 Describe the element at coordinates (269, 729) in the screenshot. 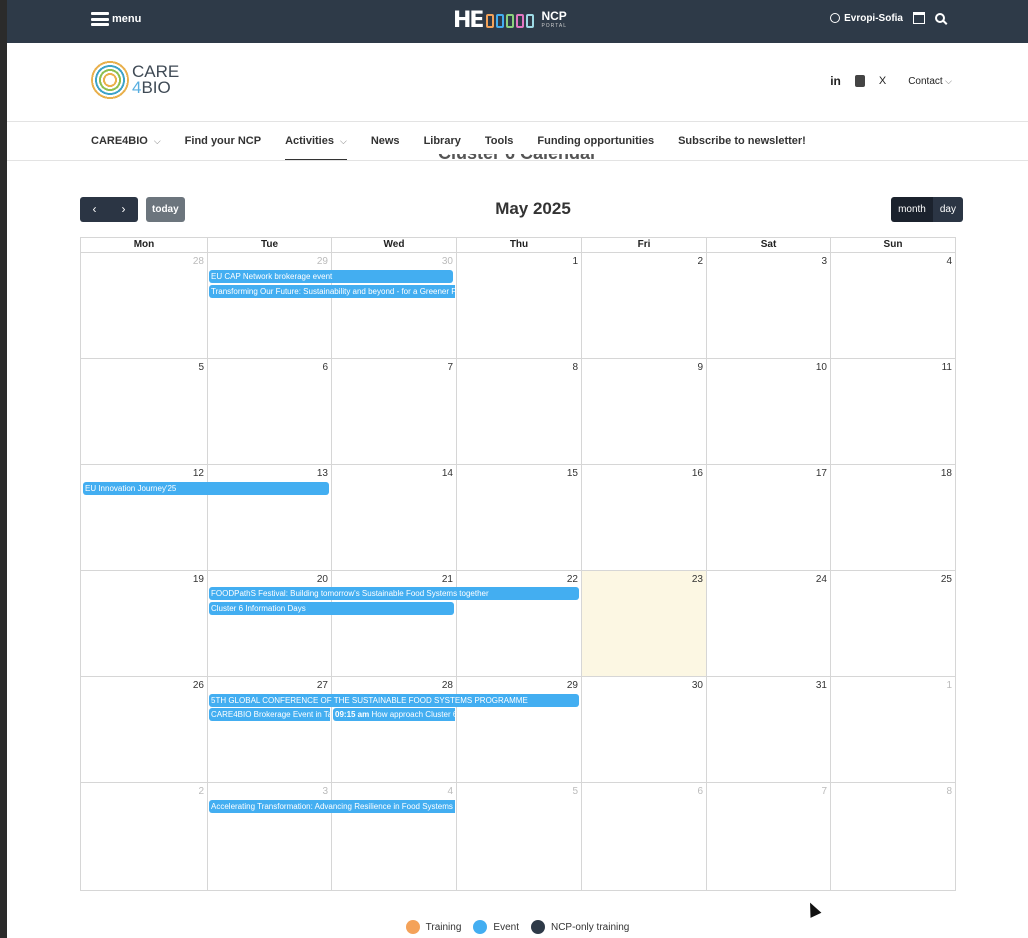

I see `day-cell: 27` at that location.